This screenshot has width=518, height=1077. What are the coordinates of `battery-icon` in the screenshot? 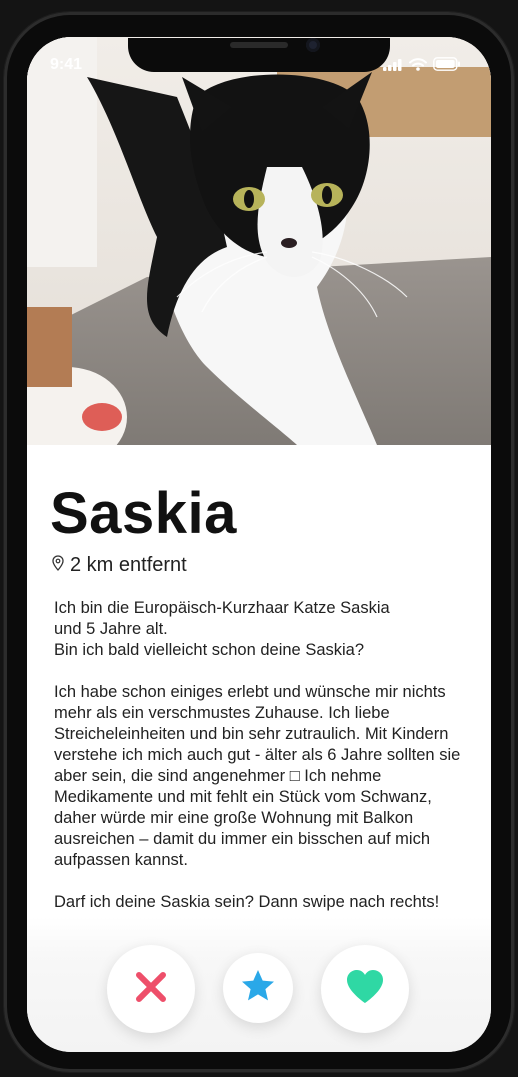 It's located at (447, 66).